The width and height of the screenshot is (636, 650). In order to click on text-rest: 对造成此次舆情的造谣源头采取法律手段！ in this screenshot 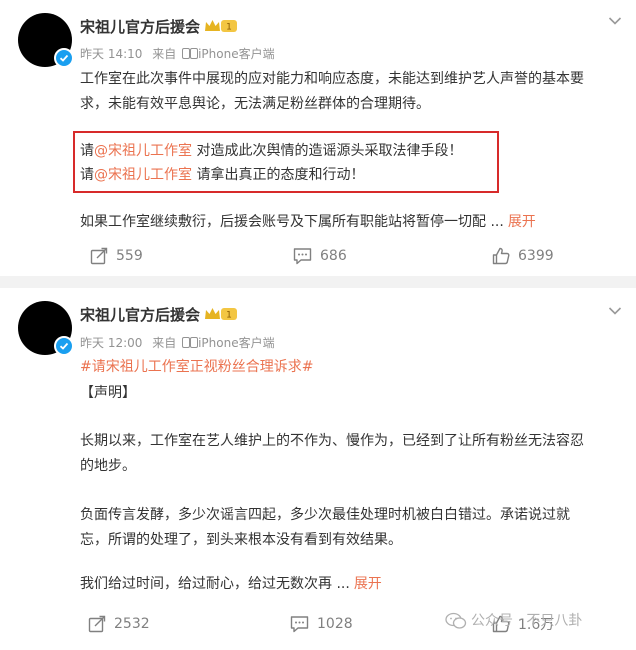, I will do `click(327, 151)`.